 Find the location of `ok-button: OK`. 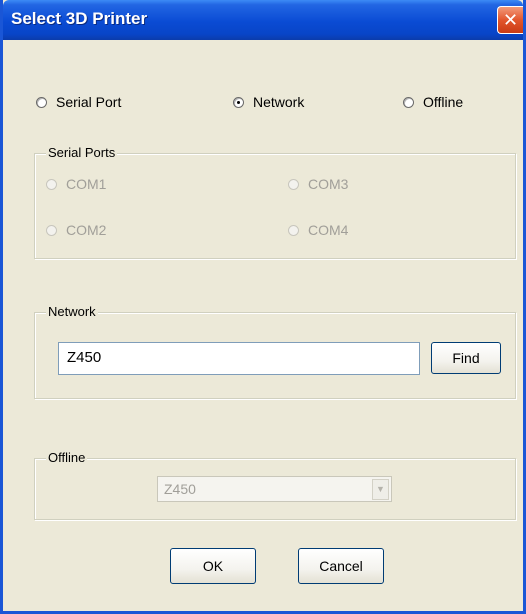

ok-button: OK is located at coordinates (213, 566).